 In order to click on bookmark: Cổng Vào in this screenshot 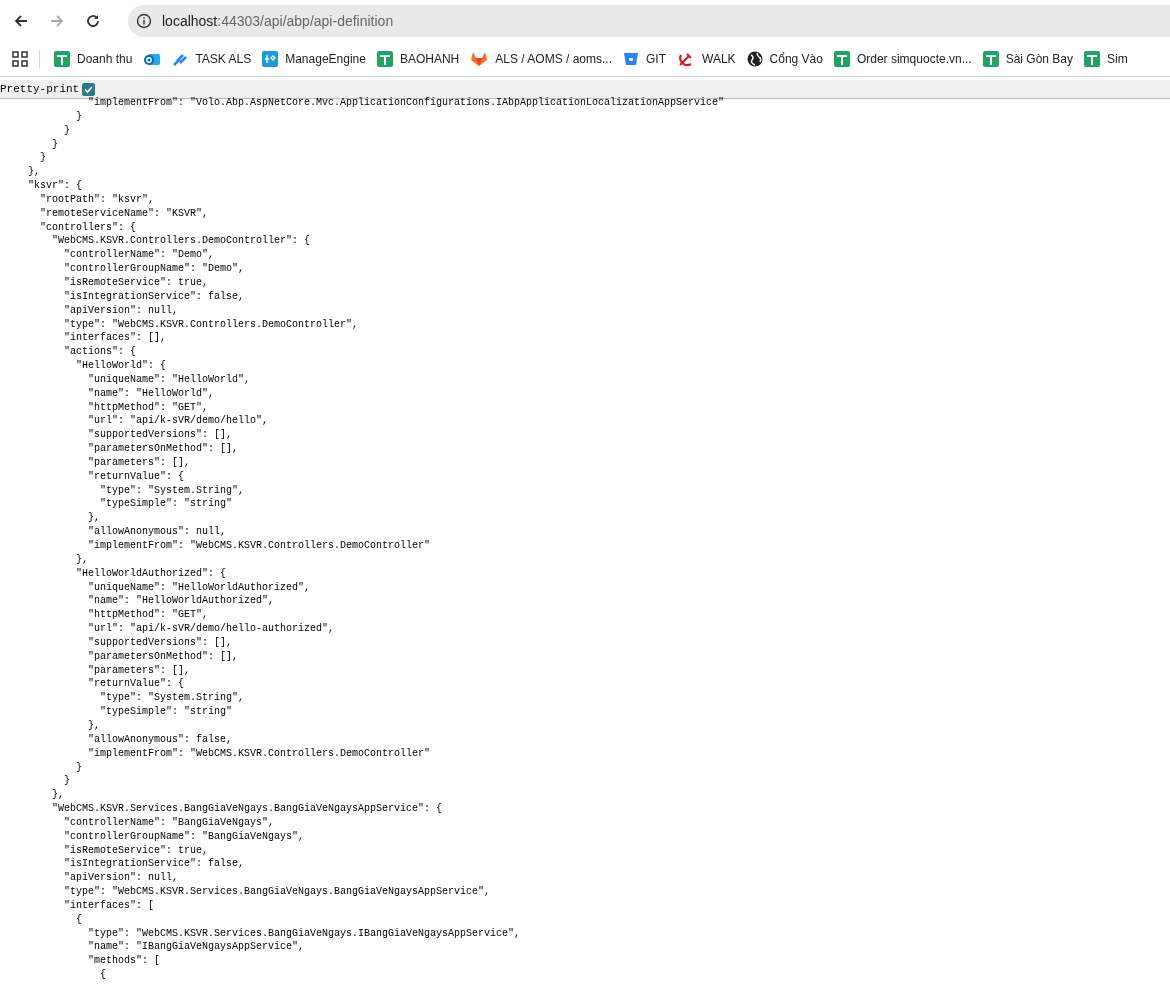, I will do `click(784, 59)`.